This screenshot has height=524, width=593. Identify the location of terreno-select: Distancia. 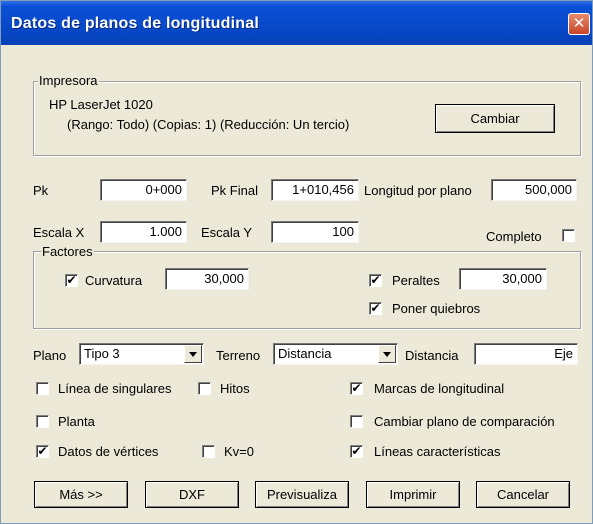
(335, 354).